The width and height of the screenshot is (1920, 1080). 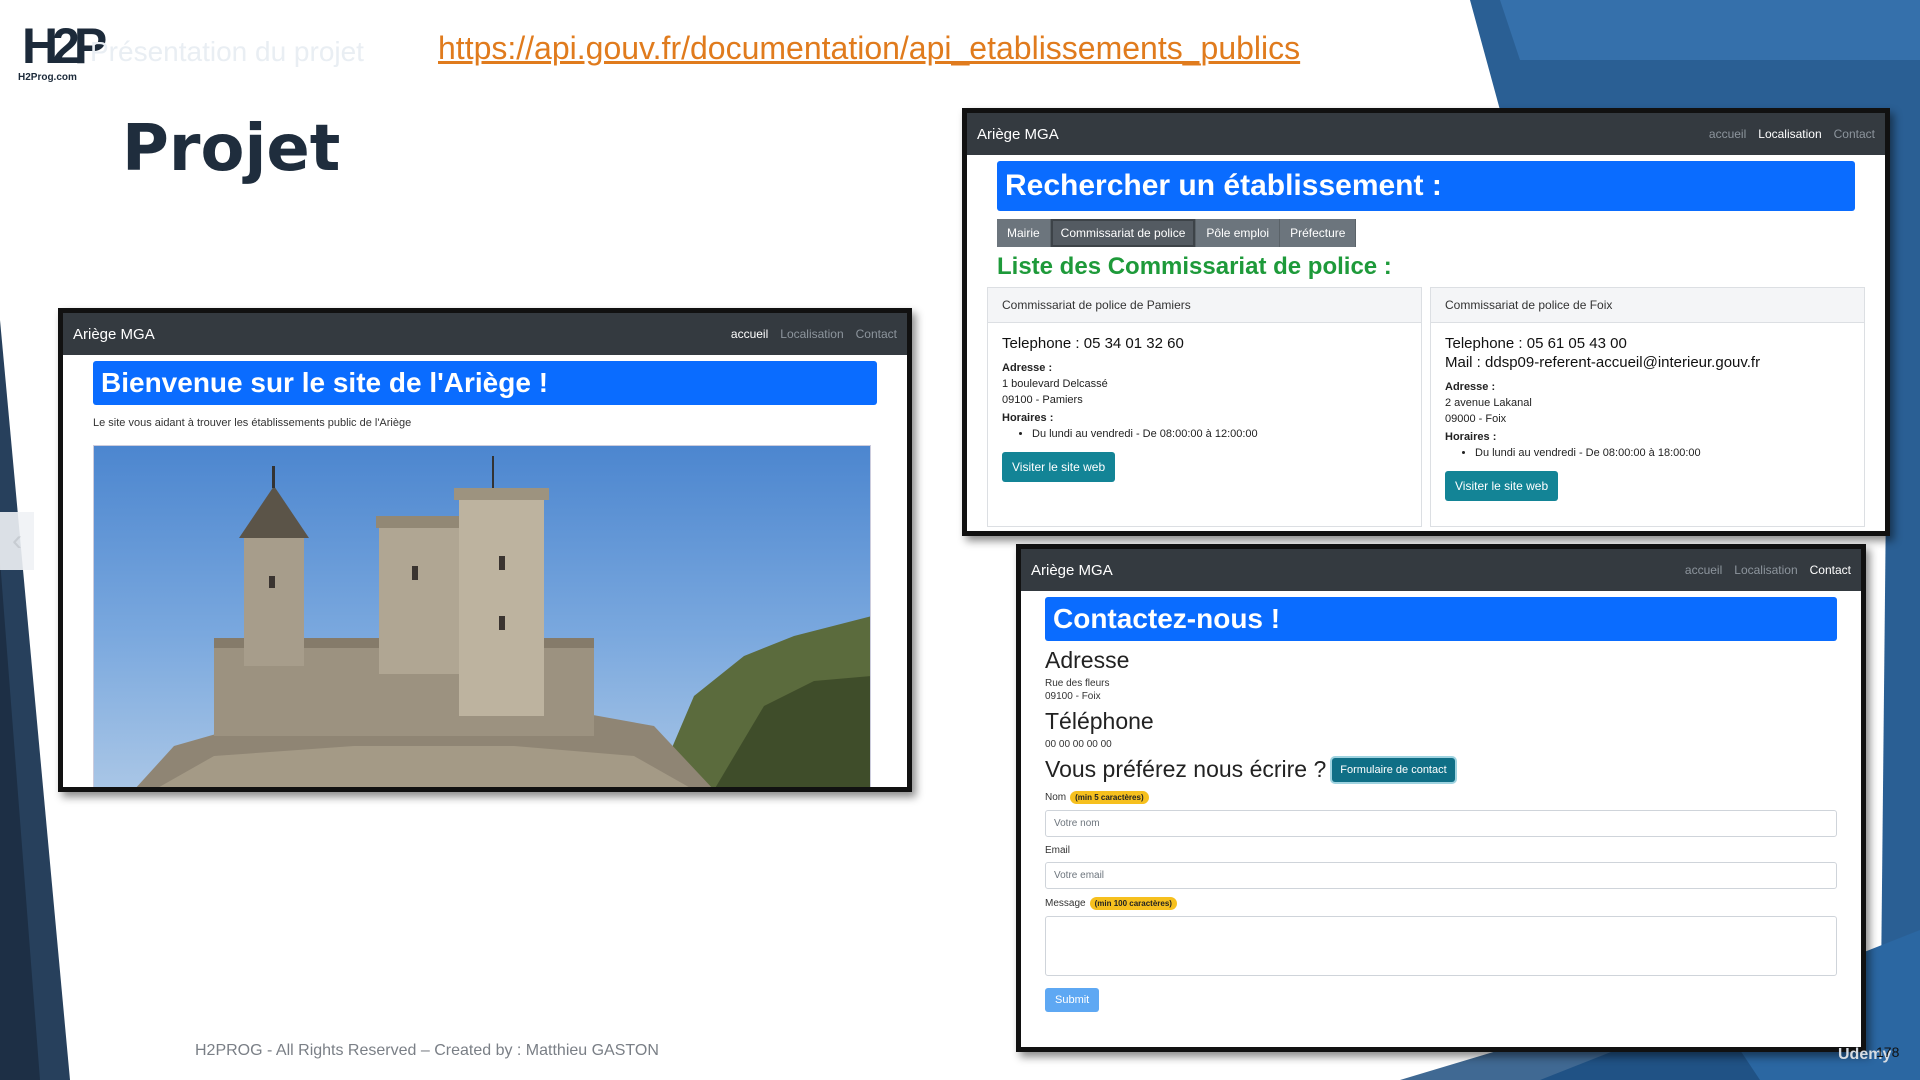 What do you see at coordinates (1318, 233) in the screenshot?
I see `tab-prefecture: Préfecture` at bounding box center [1318, 233].